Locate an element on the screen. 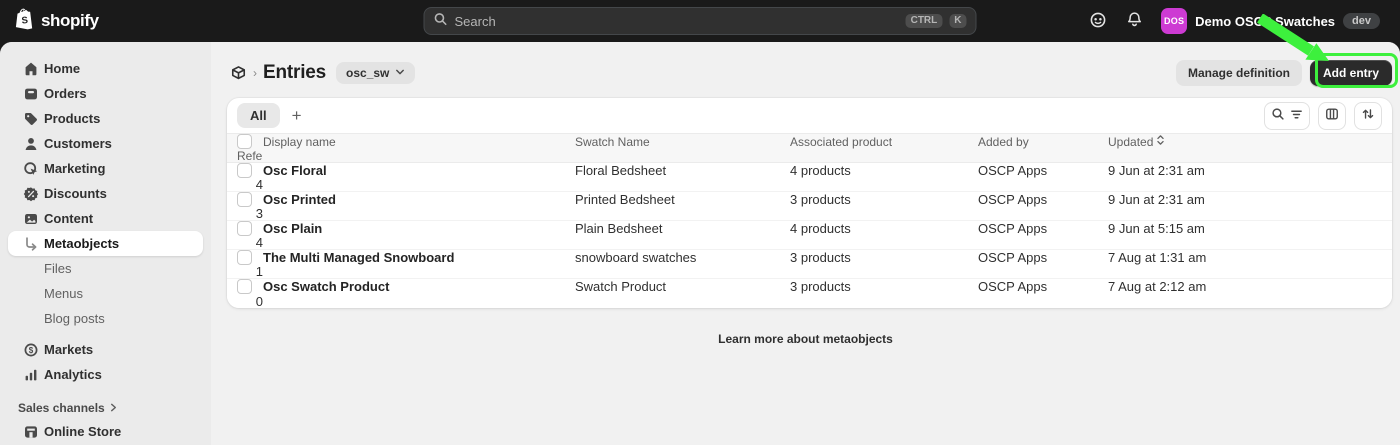 This screenshot has width=1400, height=445. sidebar-item-customers: Customers is located at coordinates (105, 143).